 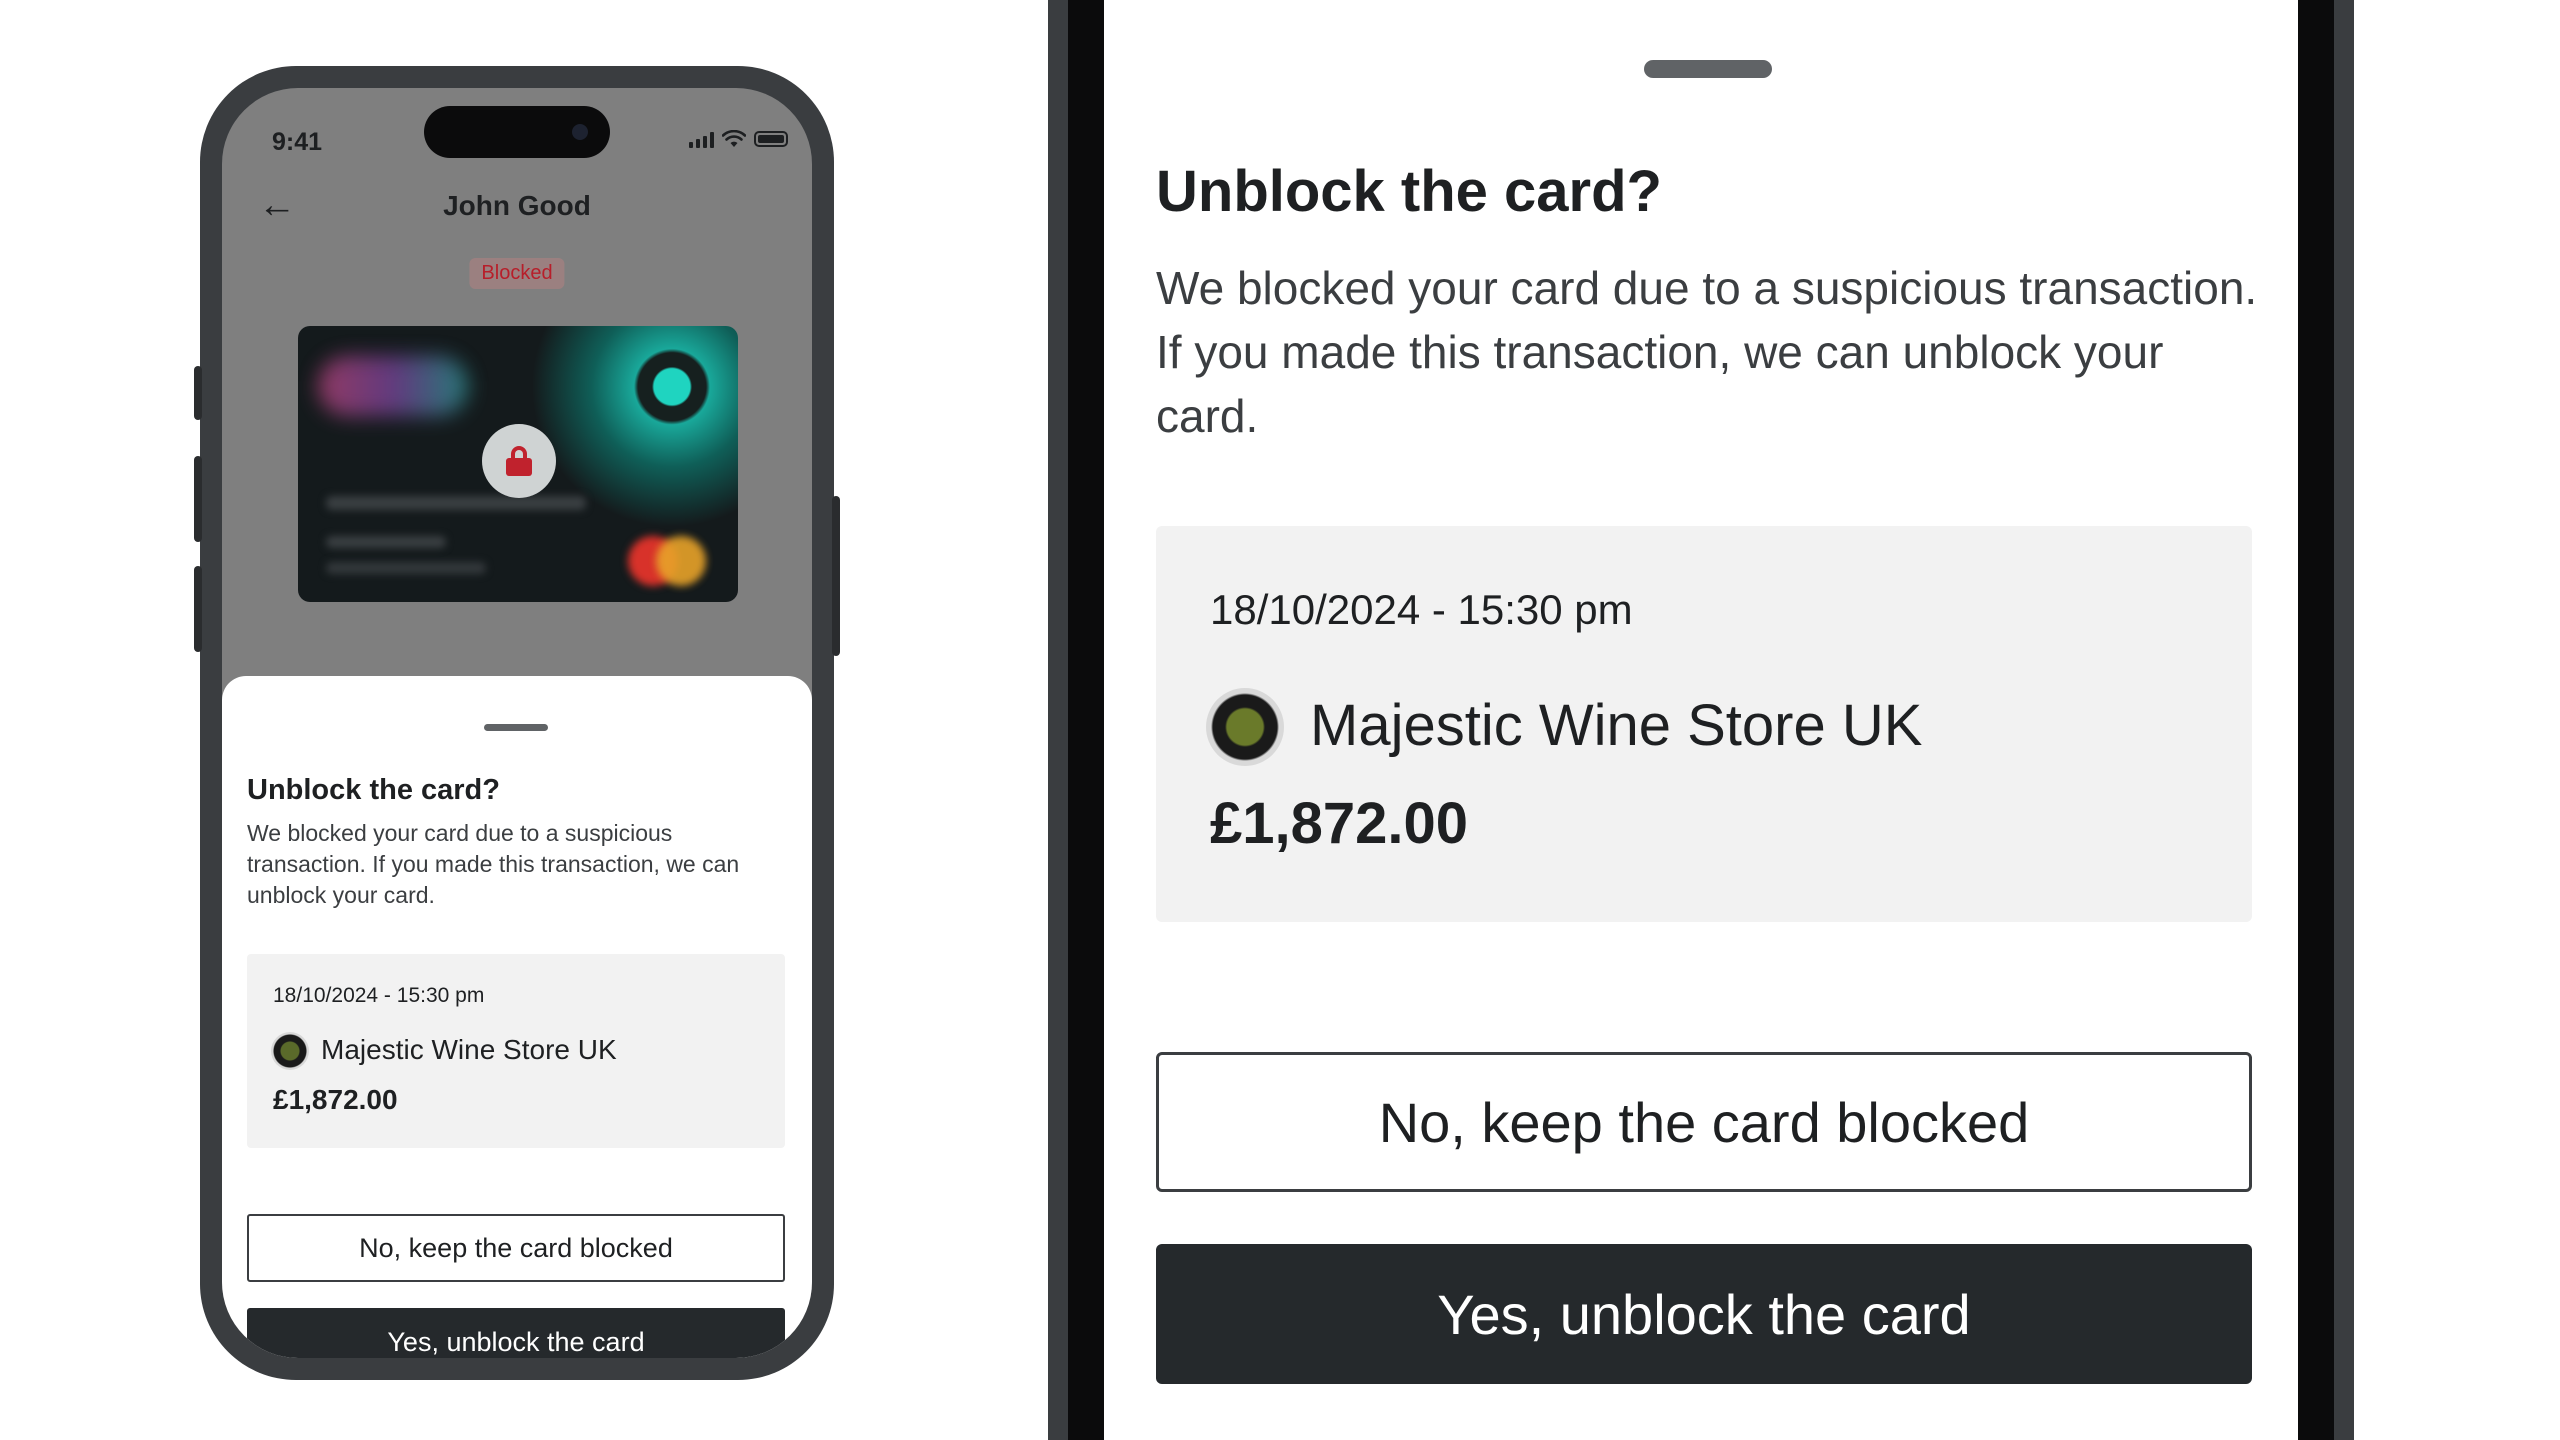 I want to click on status-badge: Blocked, so click(x=517, y=273).